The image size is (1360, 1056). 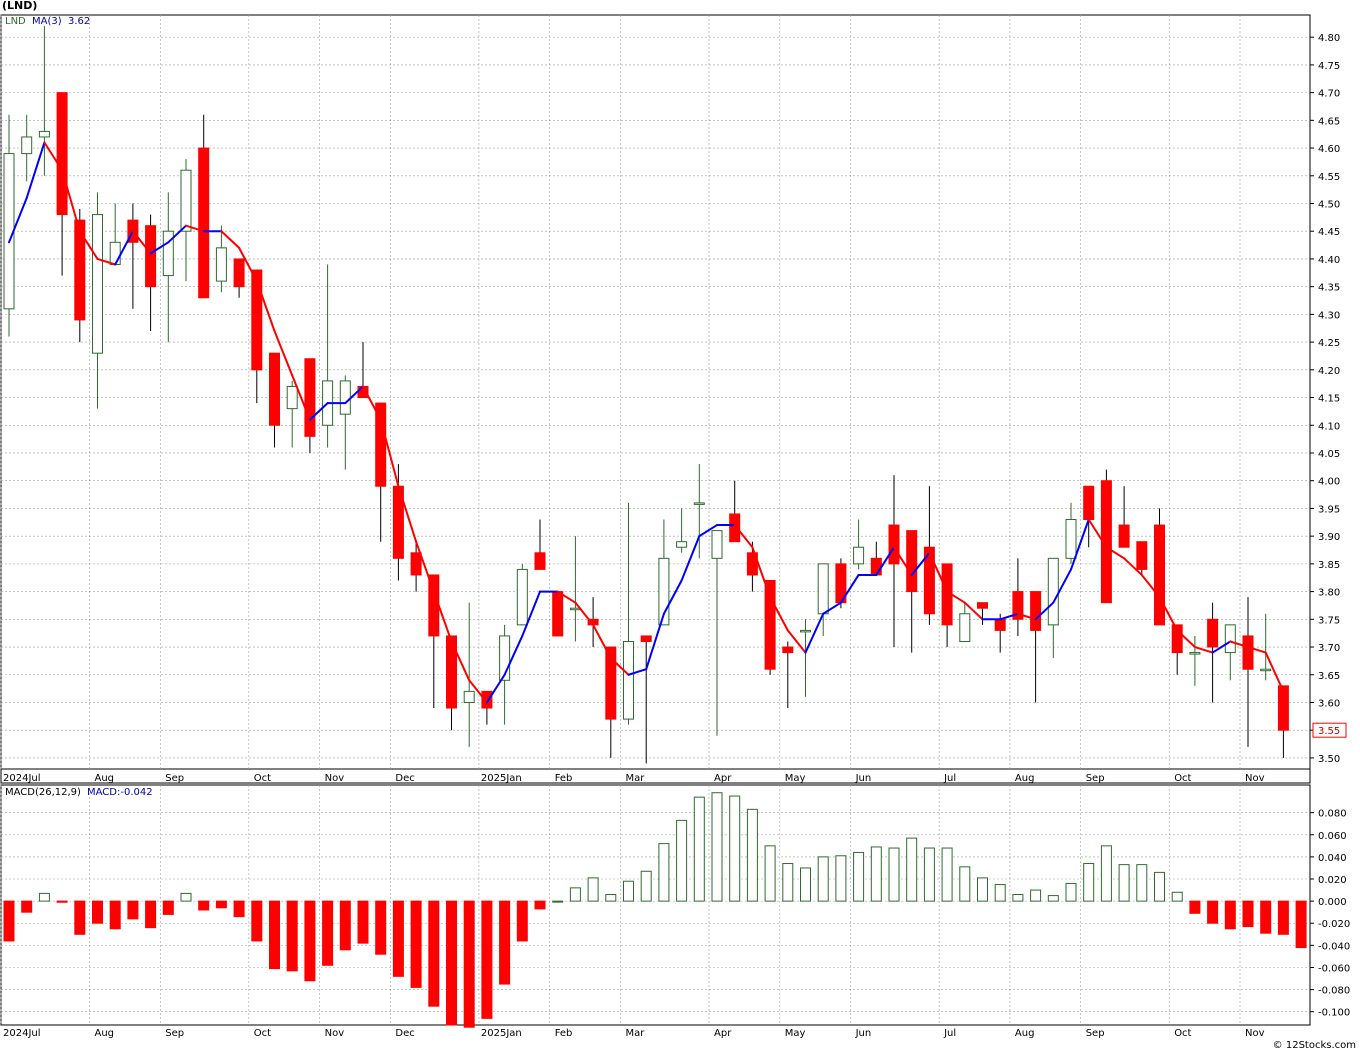 What do you see at coordinates (1255, 778) in the screenshot?
I see `price-x-tick-label: Nov` at bounding box center [1255, 778].